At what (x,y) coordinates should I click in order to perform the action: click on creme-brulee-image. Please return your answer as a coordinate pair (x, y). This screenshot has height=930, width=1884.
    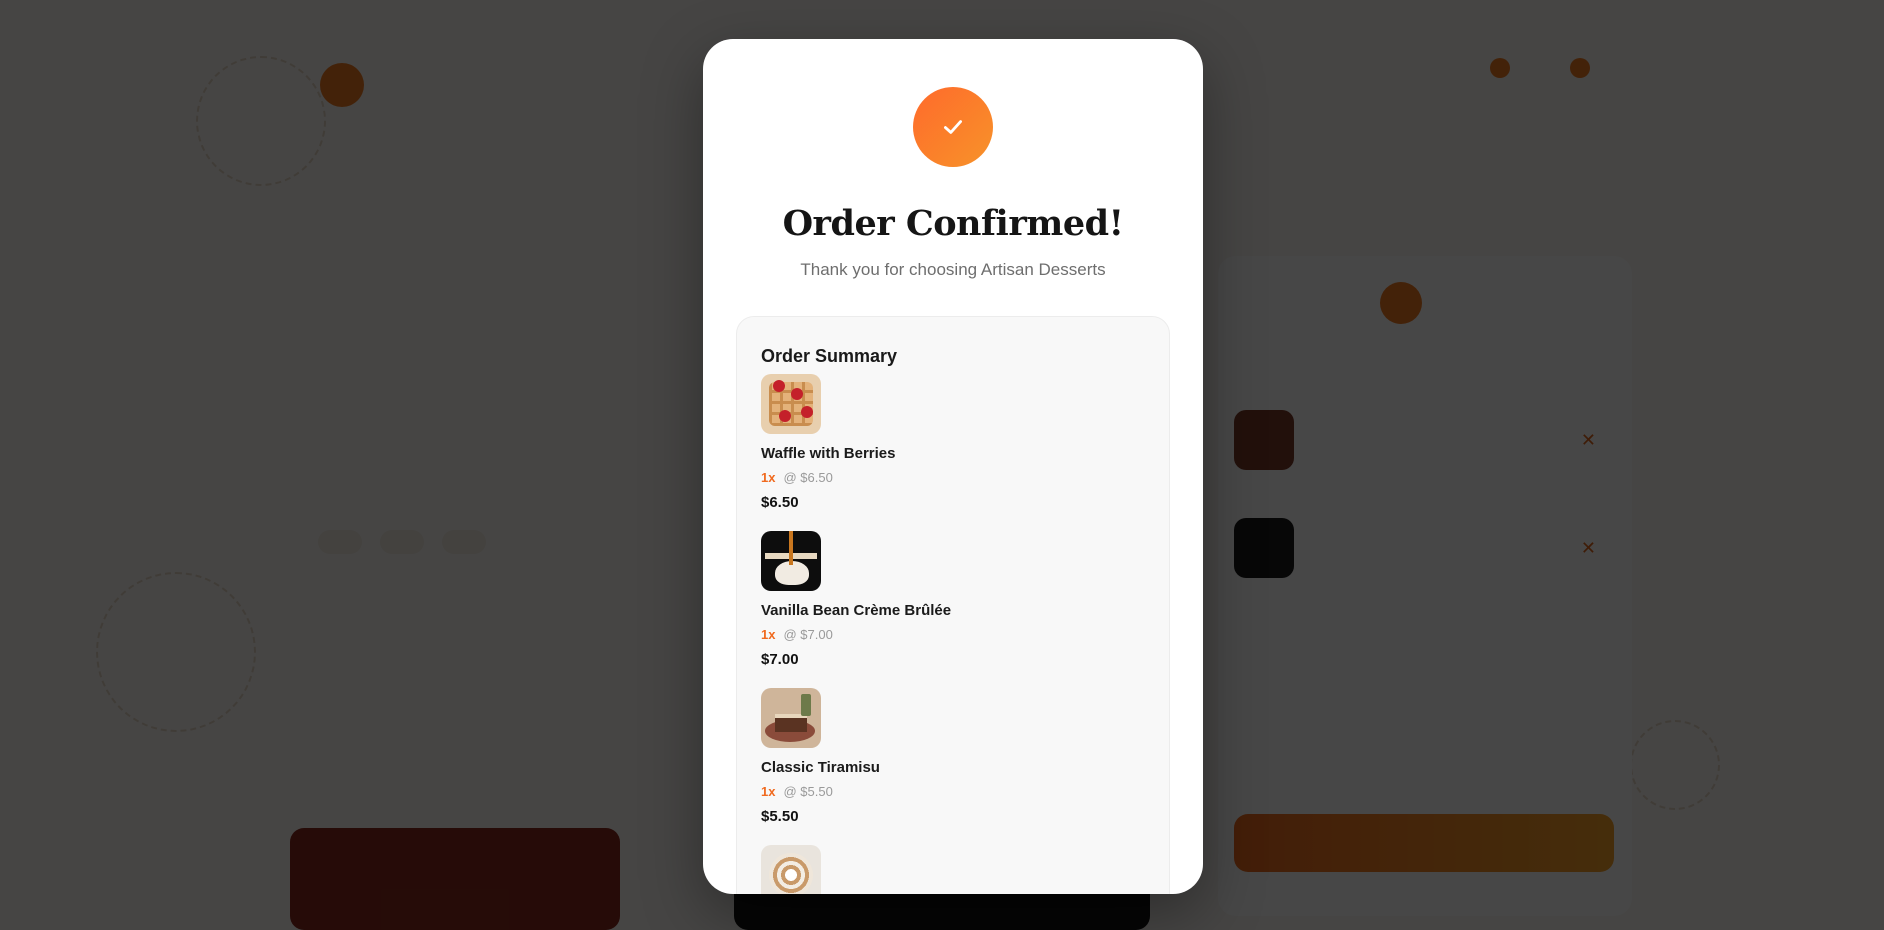
    Looking at the image, I should click on (791, 561).